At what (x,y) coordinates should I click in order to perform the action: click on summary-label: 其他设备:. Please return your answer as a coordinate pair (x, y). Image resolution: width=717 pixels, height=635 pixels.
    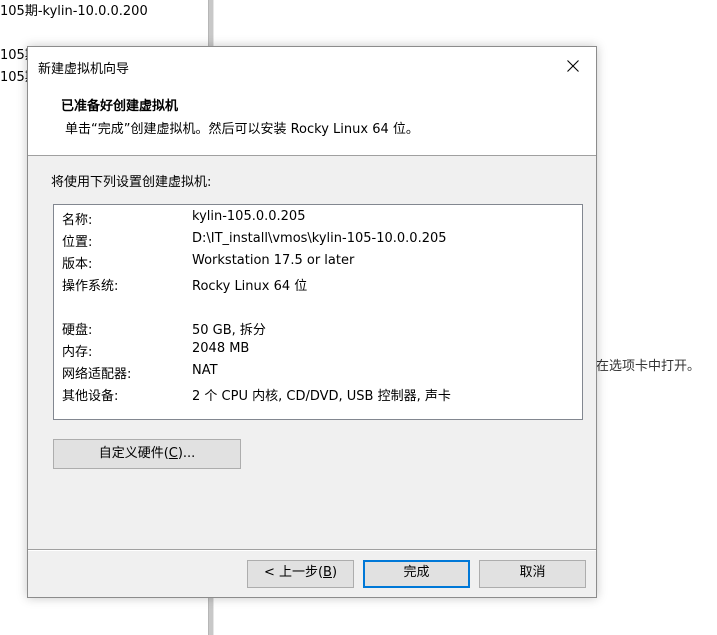
    Looking at the image, I should click on (90, 396).